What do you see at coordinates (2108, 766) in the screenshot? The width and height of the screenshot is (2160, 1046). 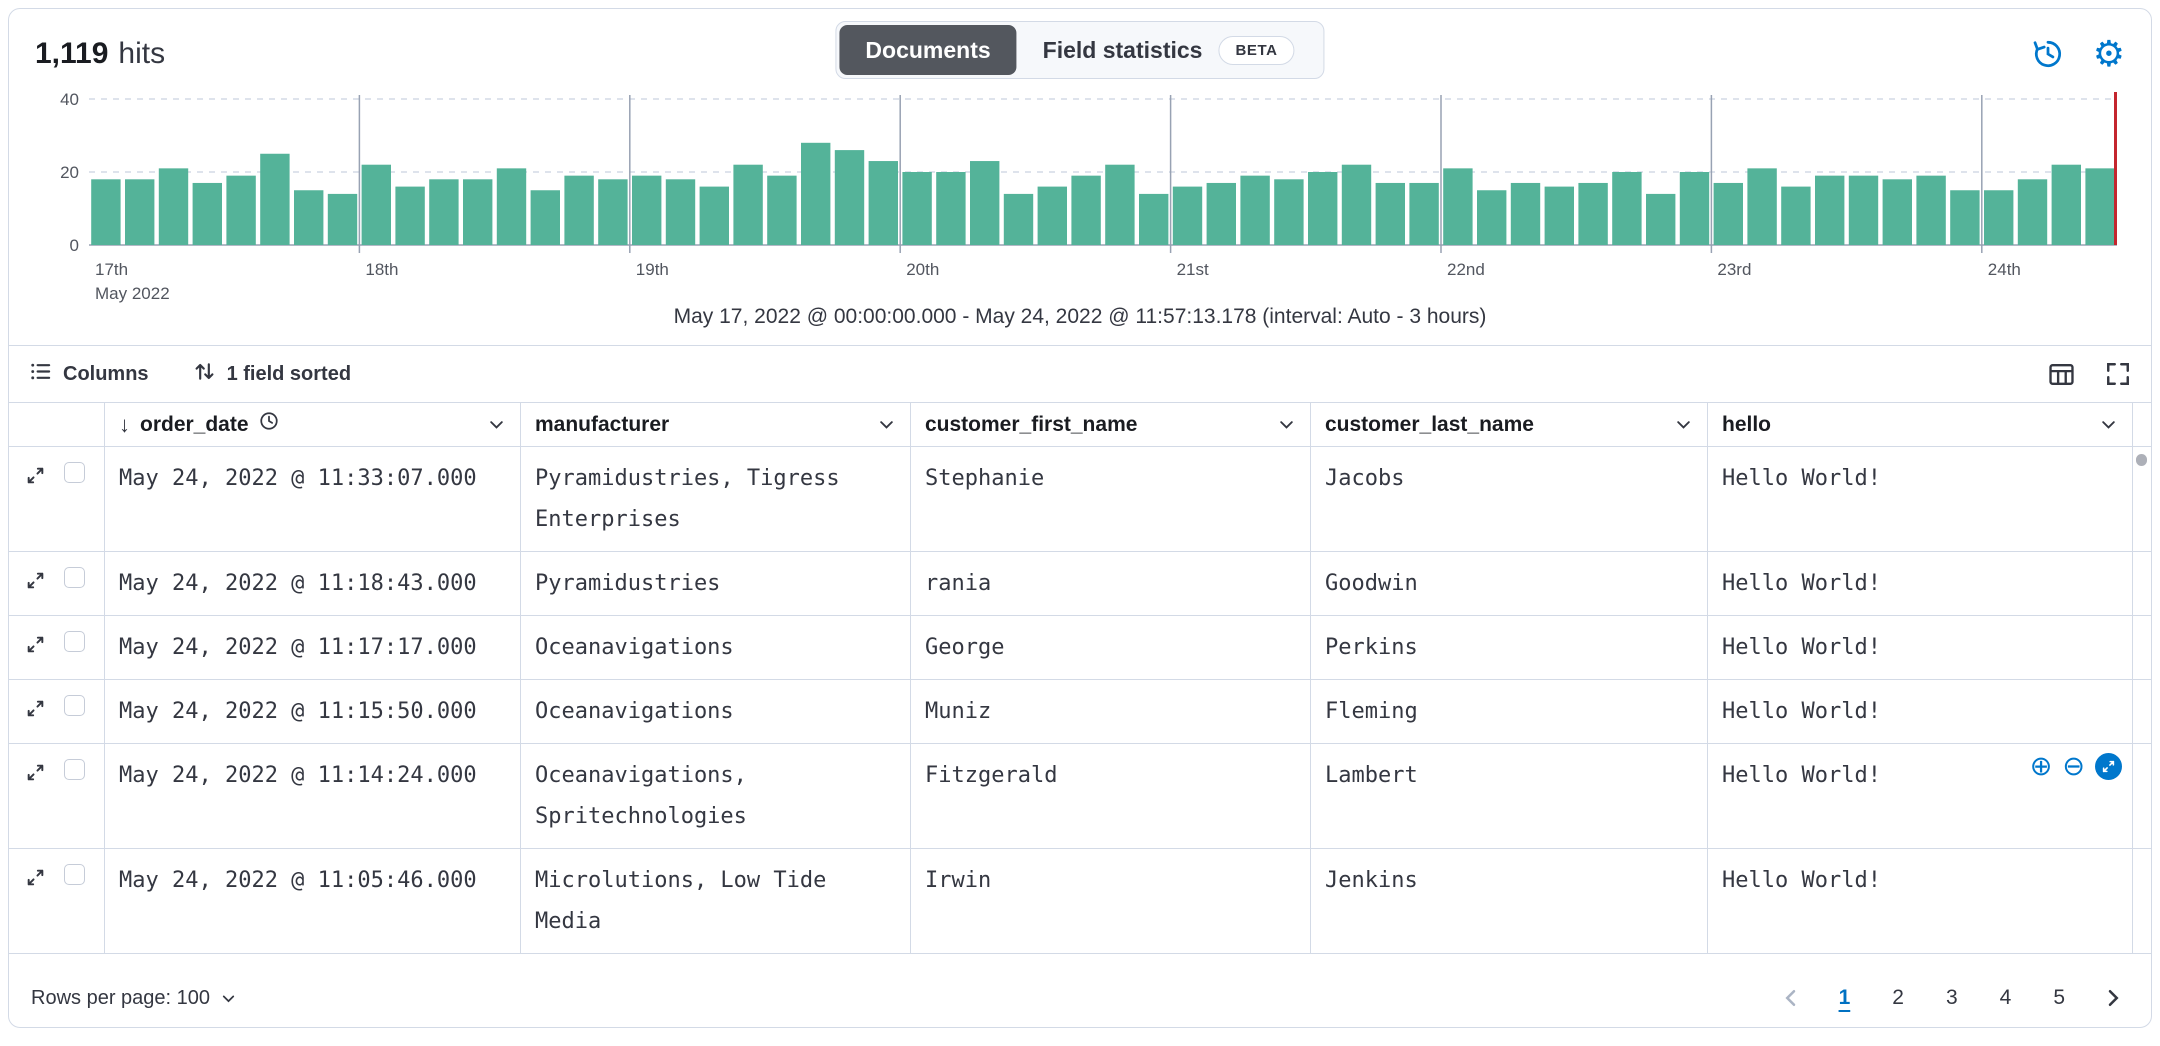 I see `expand-cell-icon` at bounding box center [2108, 766].